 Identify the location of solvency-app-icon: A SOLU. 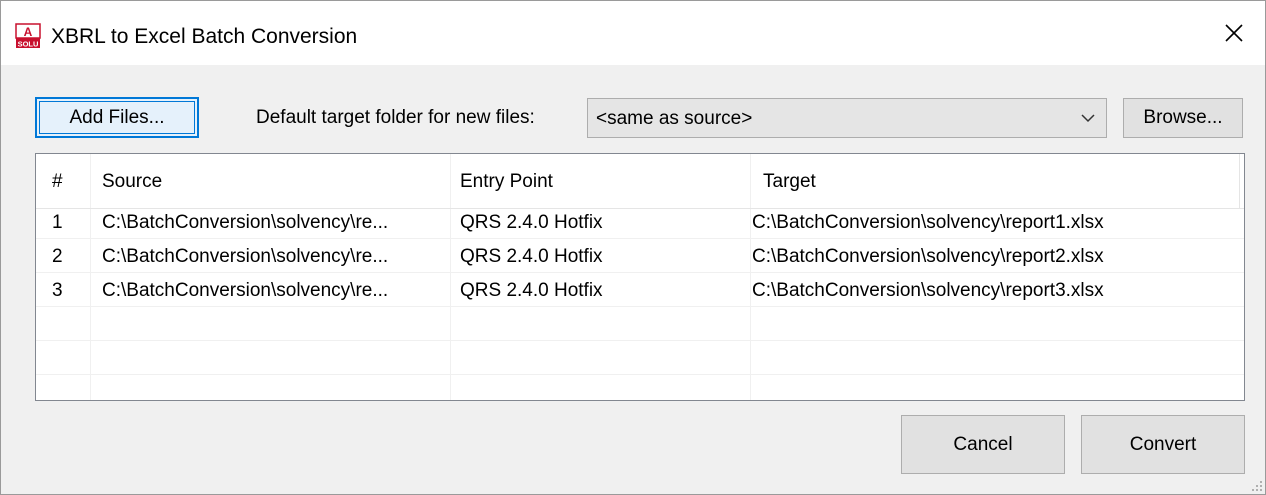
(28, 36).